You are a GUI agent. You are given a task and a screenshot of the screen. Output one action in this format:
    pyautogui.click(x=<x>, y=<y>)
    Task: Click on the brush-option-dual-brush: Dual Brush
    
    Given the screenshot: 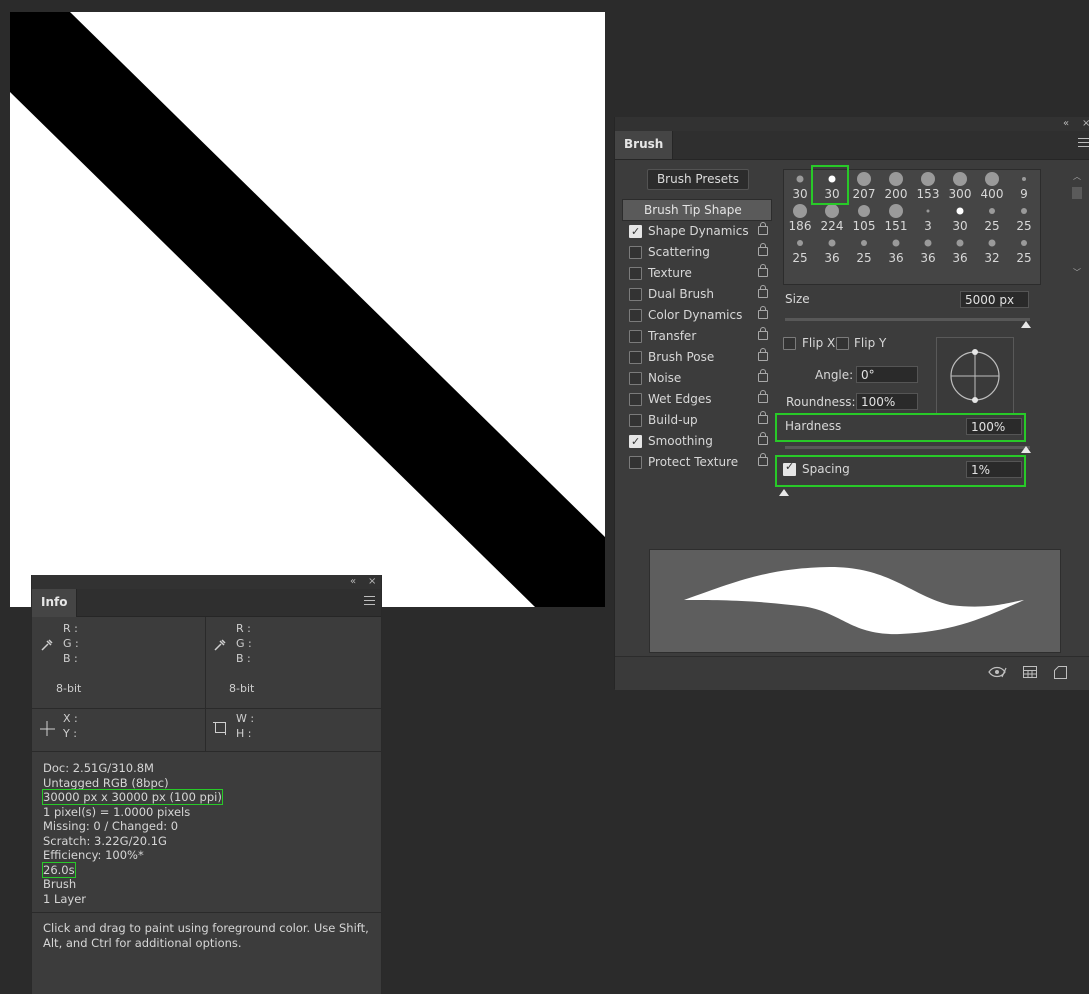 What is the action you would take?
    pyautogui.click(x=697, y=294)
    